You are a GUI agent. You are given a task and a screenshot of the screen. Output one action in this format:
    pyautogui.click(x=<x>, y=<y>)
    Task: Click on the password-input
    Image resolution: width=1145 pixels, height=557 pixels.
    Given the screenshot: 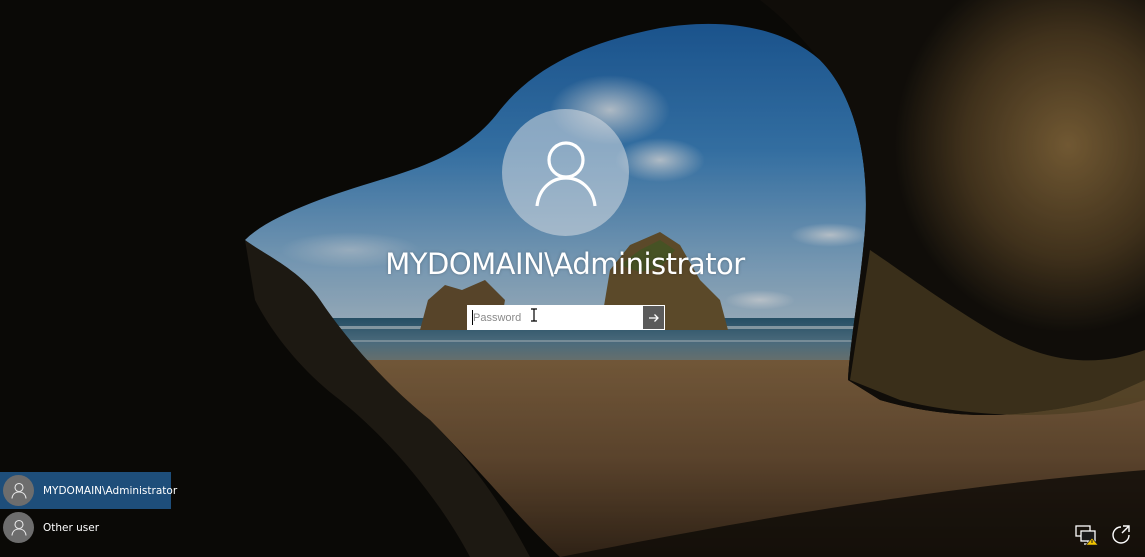 What is the action you would take?
    pyautogui.click(x=555, y=317)
    